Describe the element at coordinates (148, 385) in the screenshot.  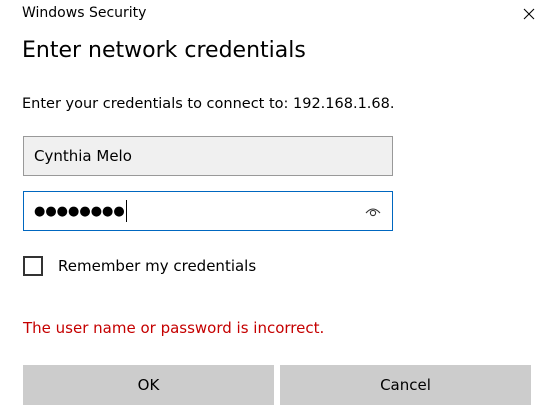
I see `ok-button: OK` at that location.